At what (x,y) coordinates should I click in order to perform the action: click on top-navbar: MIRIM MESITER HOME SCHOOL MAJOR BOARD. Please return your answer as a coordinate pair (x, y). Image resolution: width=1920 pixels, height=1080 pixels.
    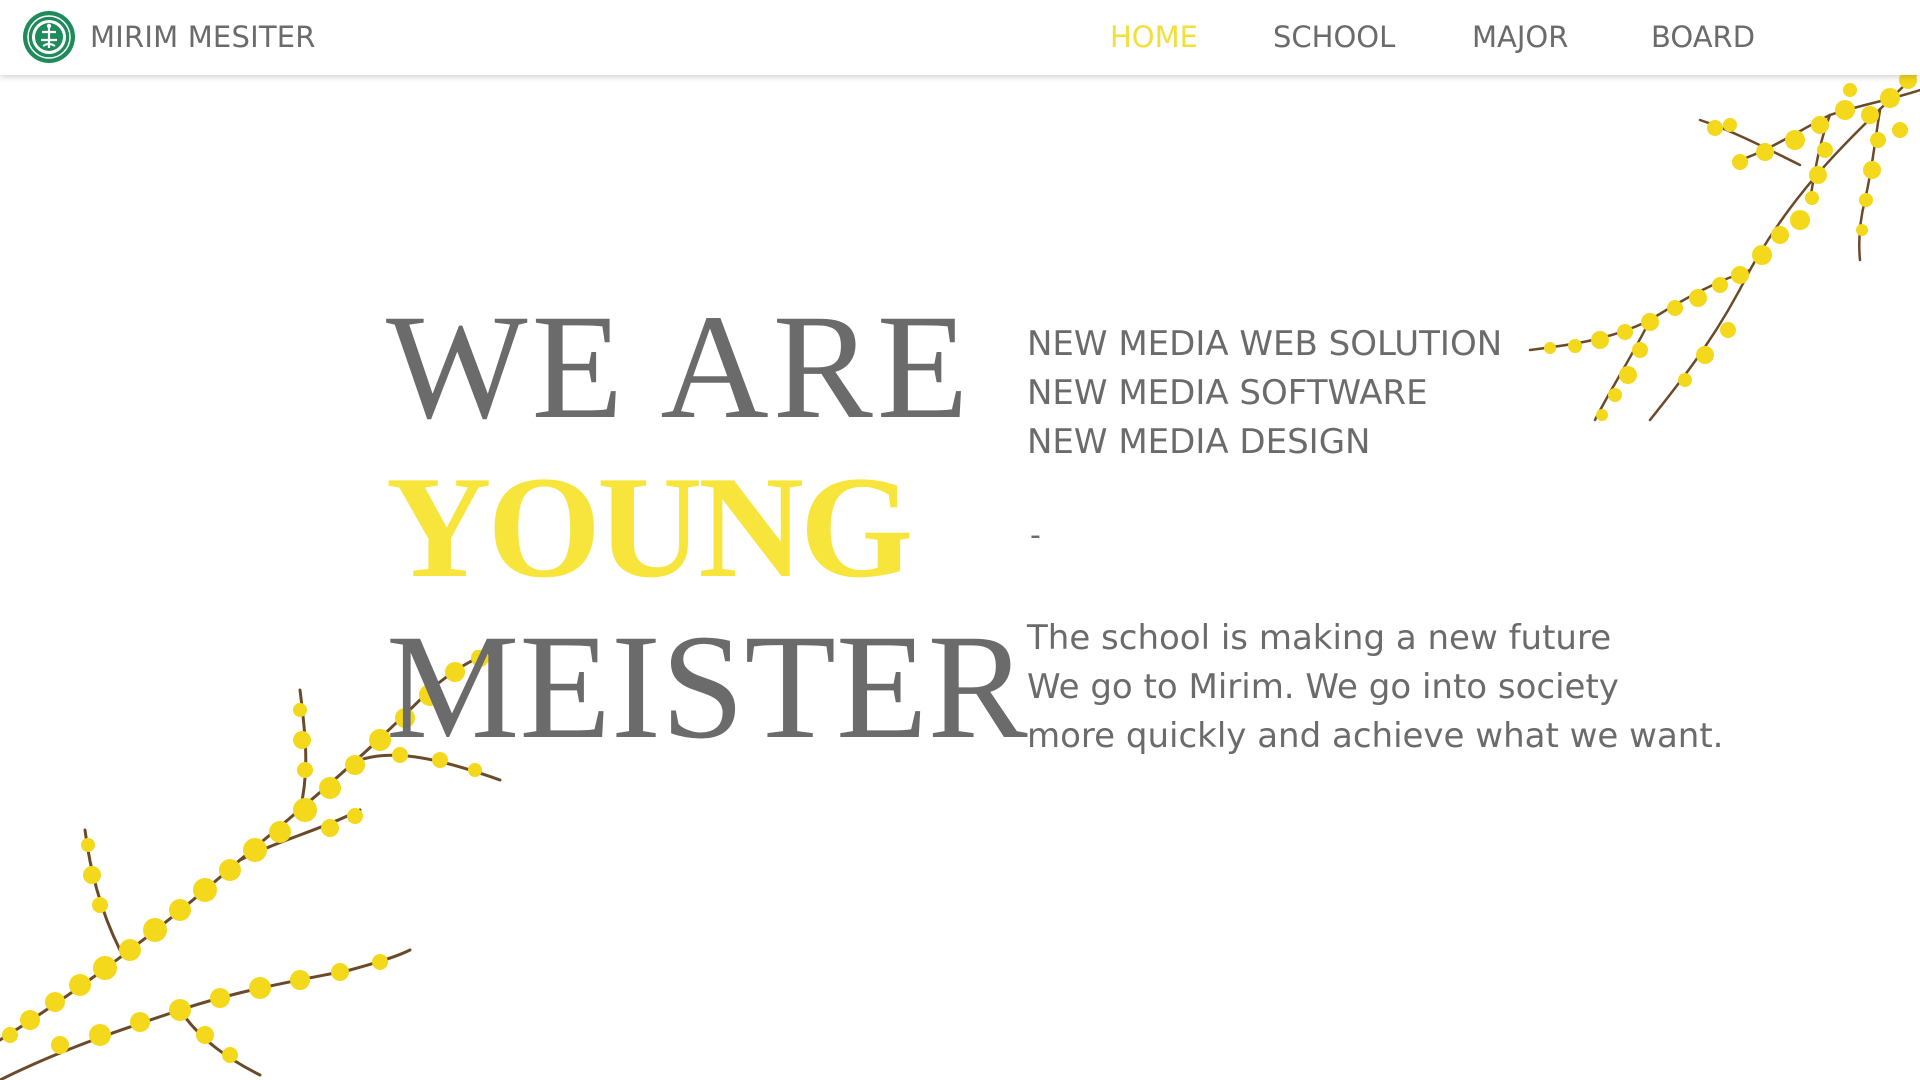
    Looking at the image, I should click on (960, 37).